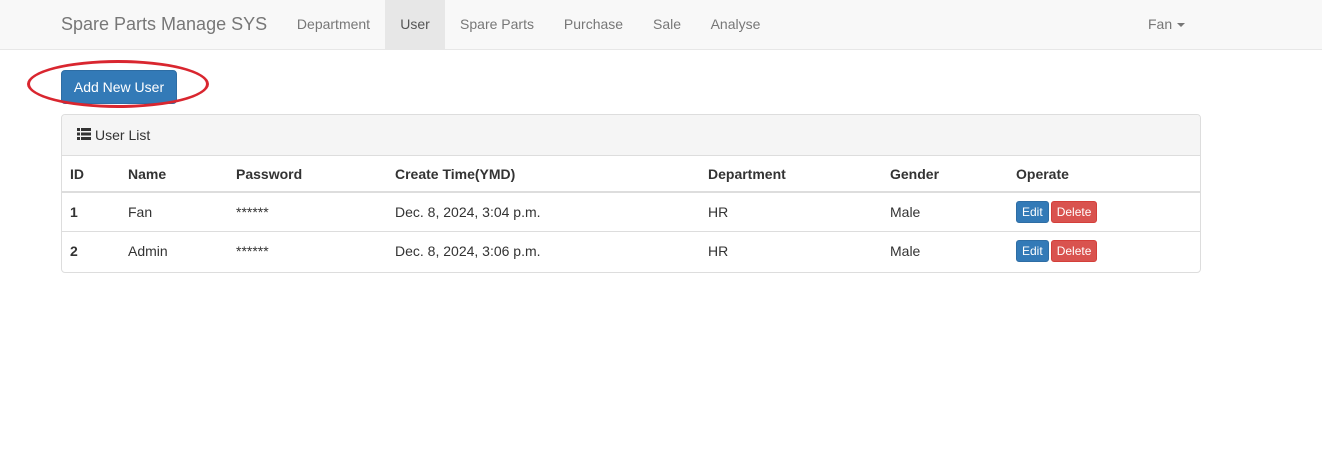 Image resolution: width=1322 pixels, height=455 pixels. What do you see at coordinates (468, 211) in the screenshot?
I see `cell-create-time: Dec. 8, 2024, 3:04 p.m.` at bounding box center [468, 211].